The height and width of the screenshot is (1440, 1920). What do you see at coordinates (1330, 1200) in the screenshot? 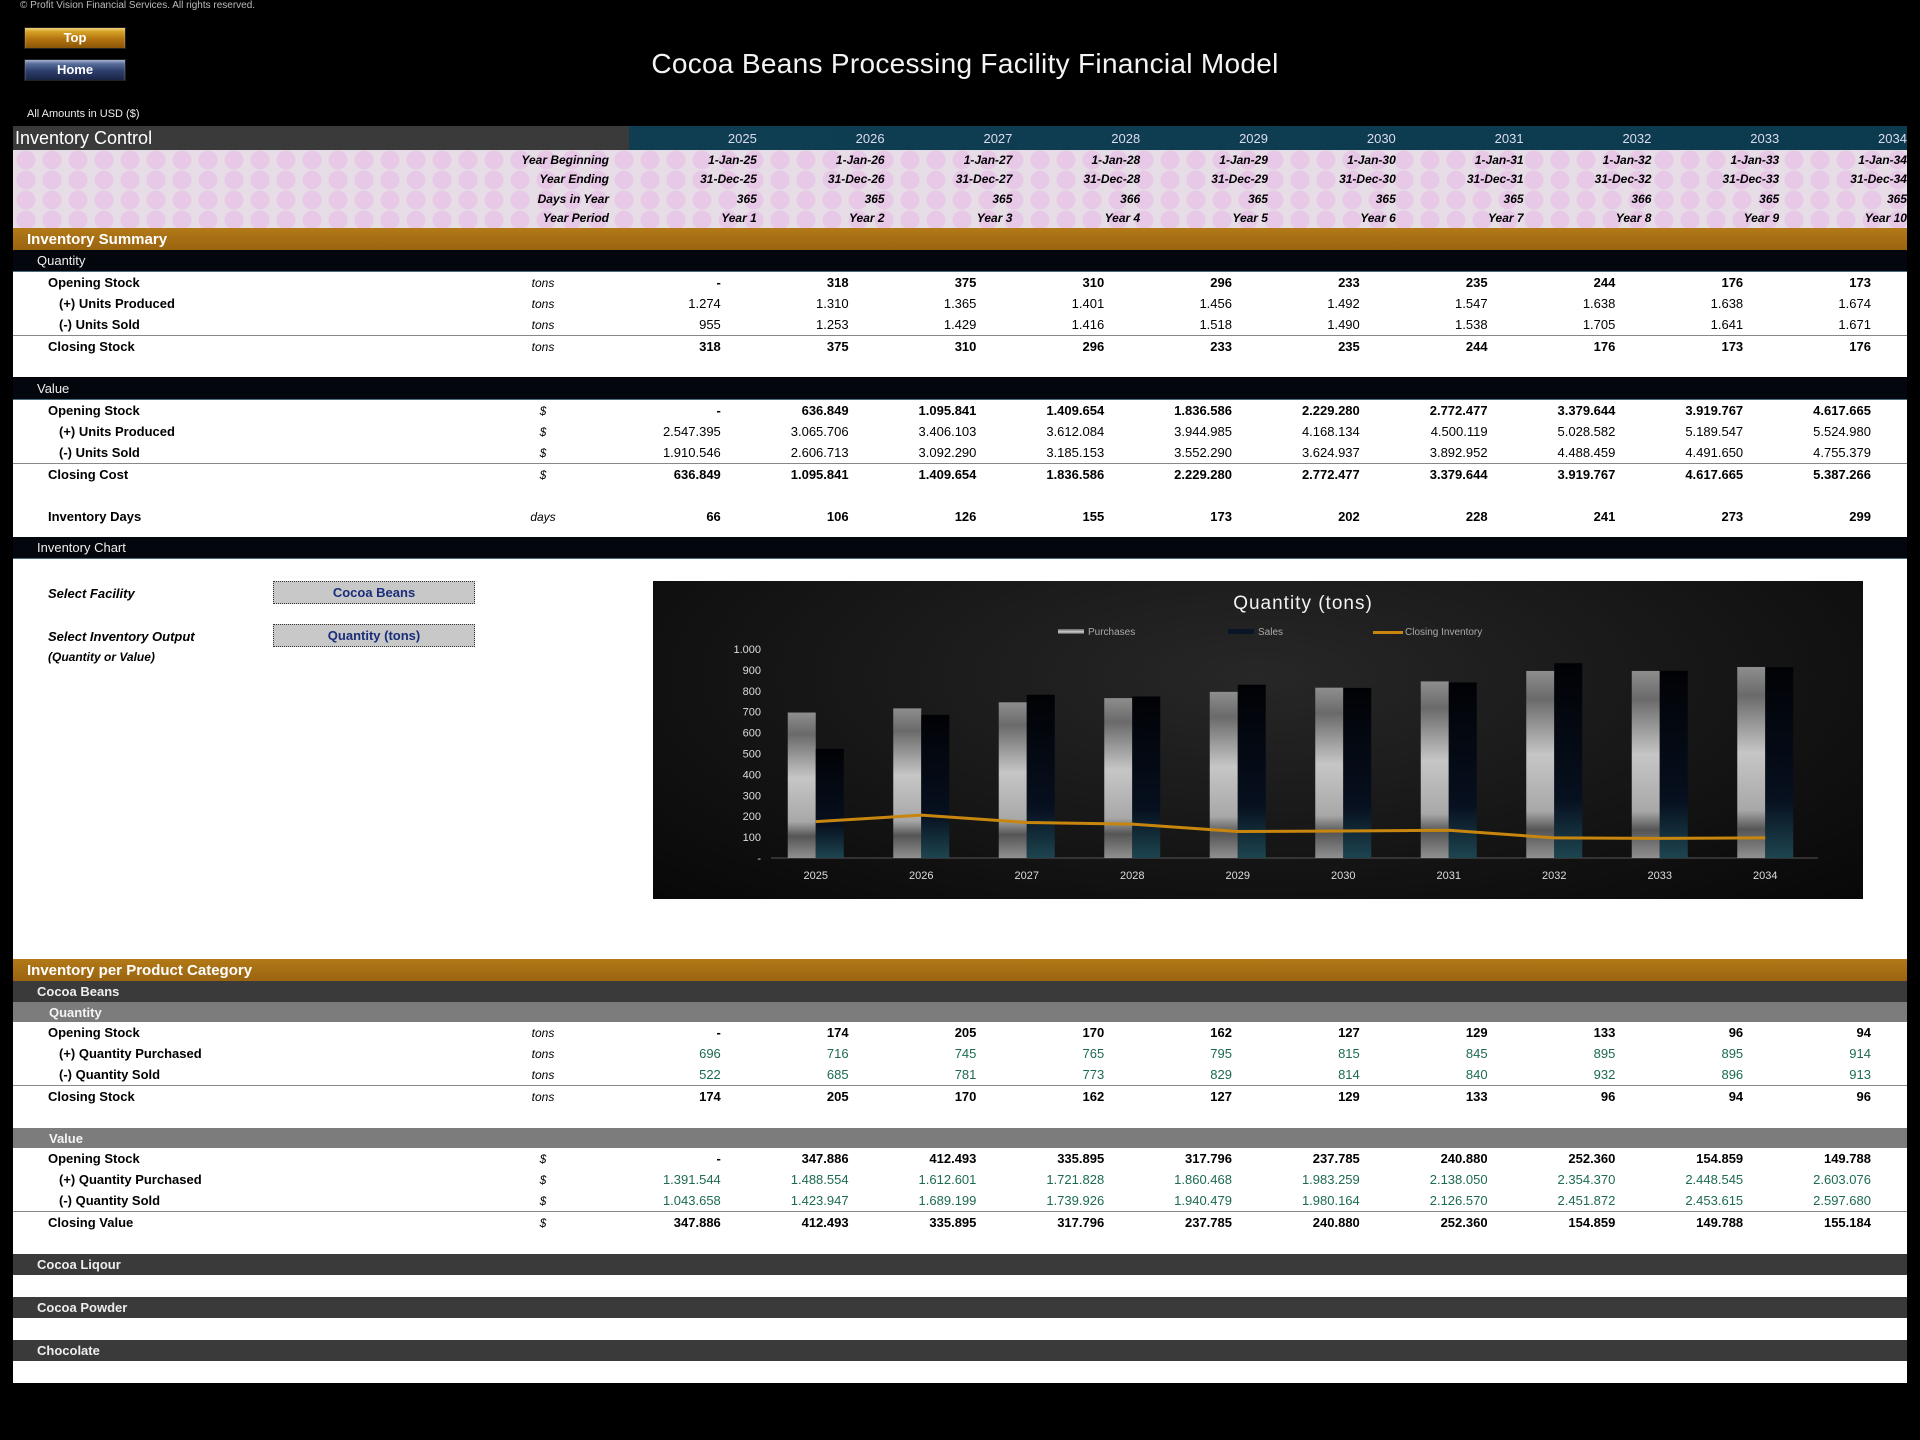
I see `cell-value: 1.980.164` at bounding box center [1330, 1200].